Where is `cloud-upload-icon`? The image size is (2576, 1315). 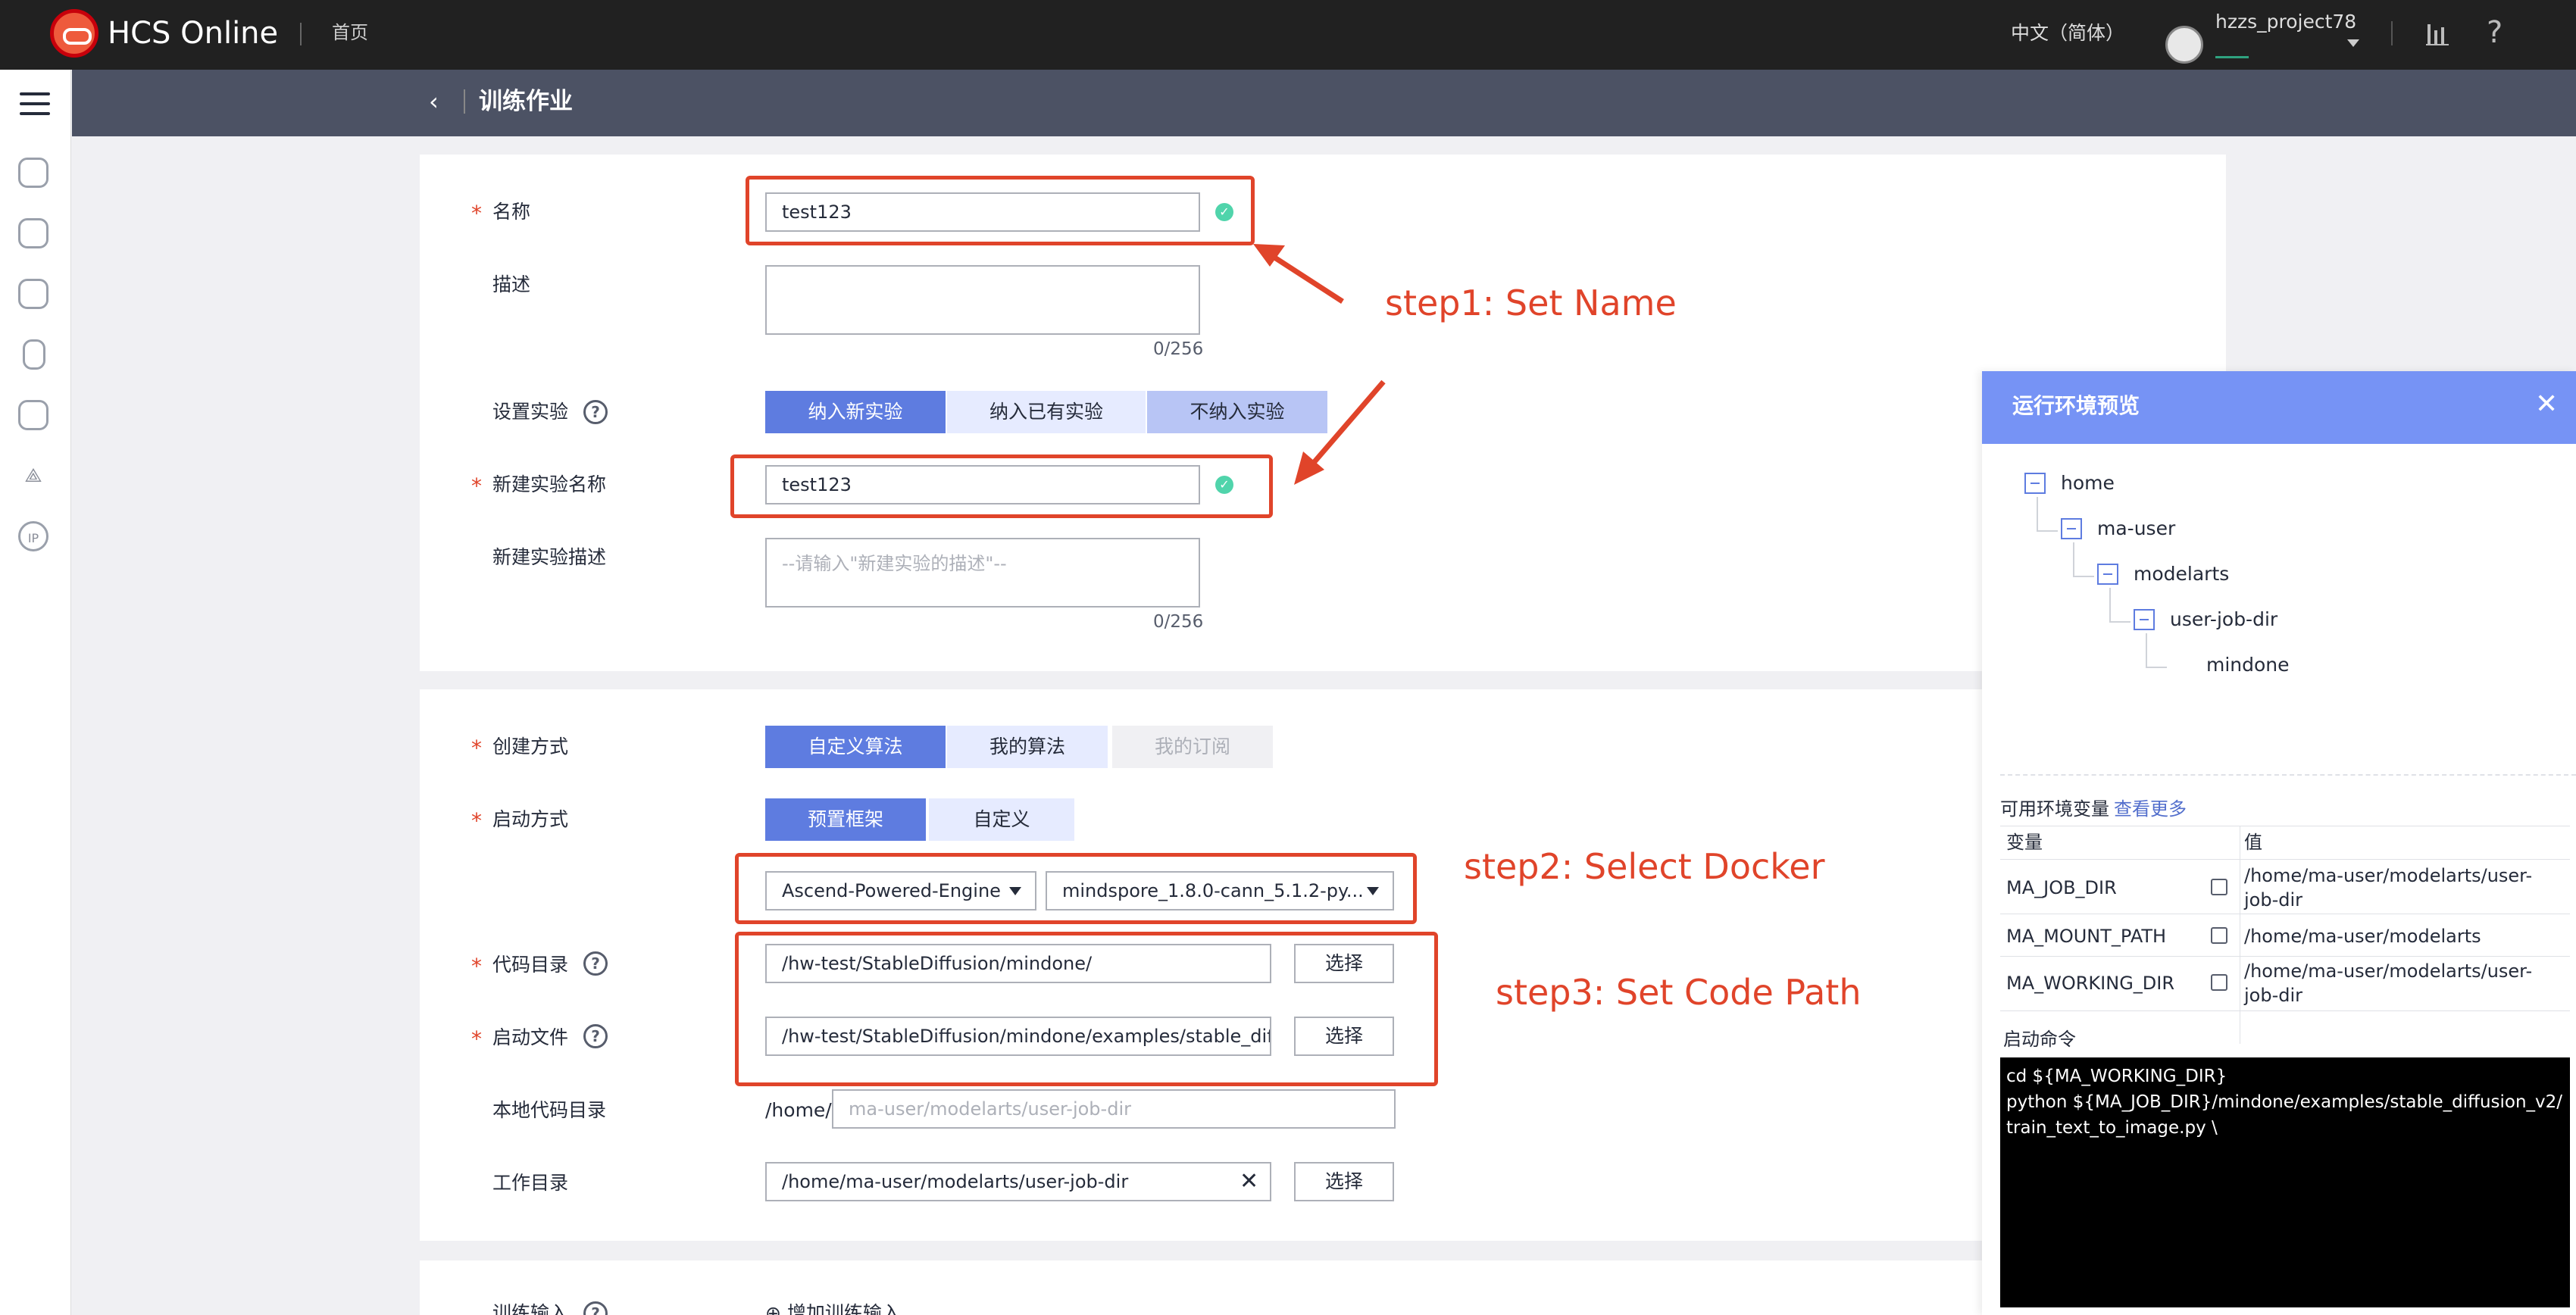 cloud-upload-icon is located at coordinates (33, 415).